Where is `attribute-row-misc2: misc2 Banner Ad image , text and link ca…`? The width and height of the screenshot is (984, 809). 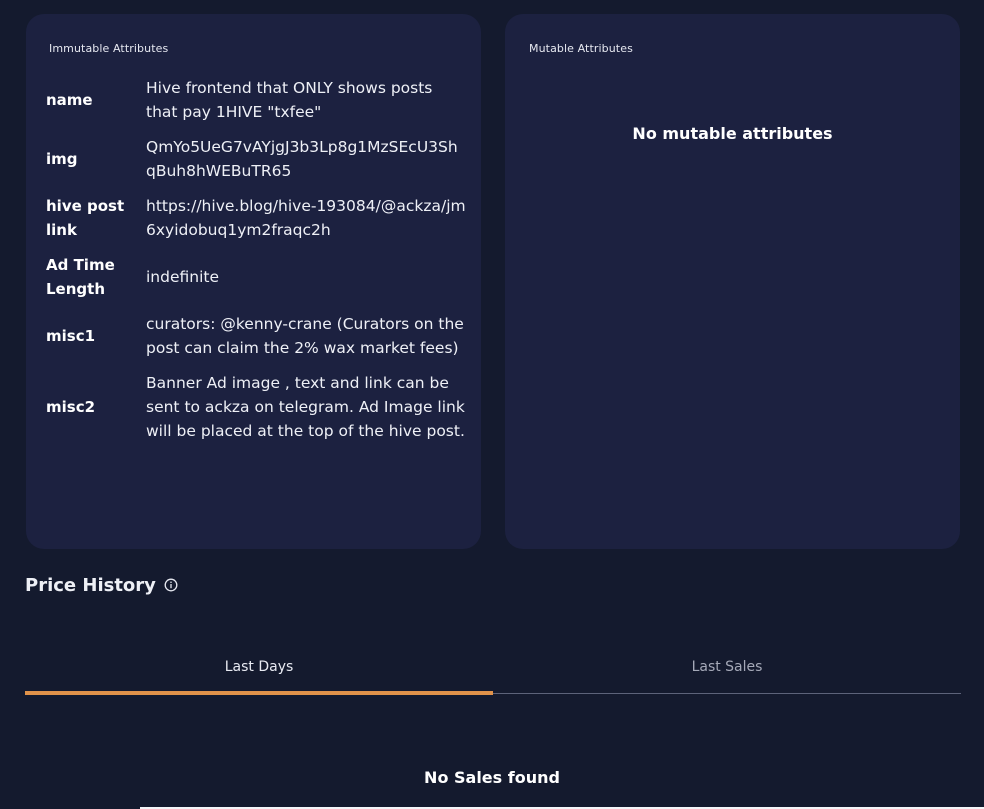 attribute-row-misc2: misc2 Banner Ad image , text and link ca… is located at coordinates (256, 407).